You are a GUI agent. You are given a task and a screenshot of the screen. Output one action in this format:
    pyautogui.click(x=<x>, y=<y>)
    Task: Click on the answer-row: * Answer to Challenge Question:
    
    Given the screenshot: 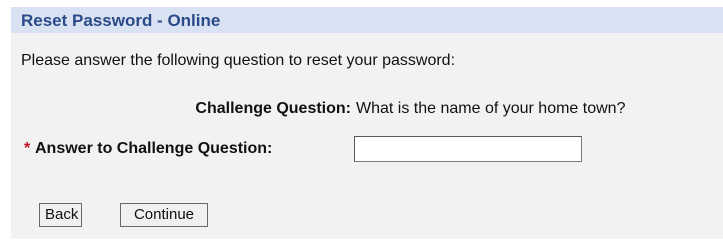 What is the action you would take?
    pyautogui.click(x=367, y=149)
    